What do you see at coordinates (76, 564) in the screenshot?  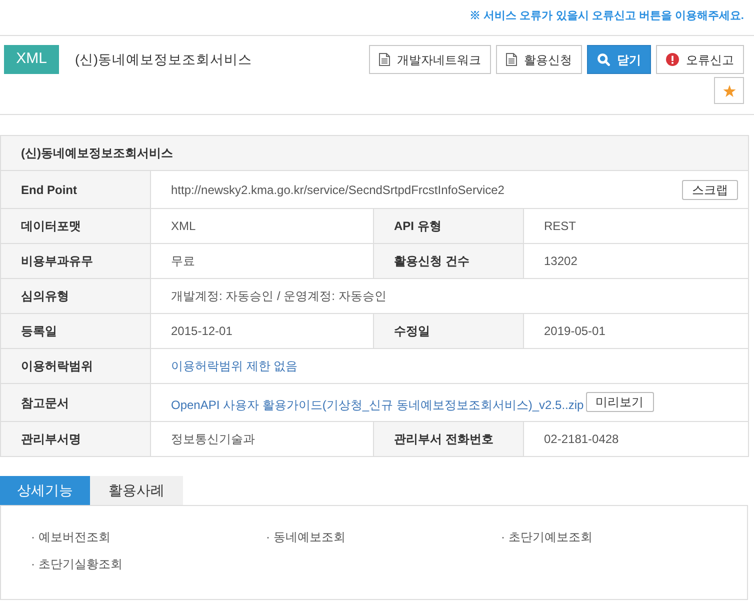 I see `feature-link: · 초단기실황조회` at bounding box center [76, 564].